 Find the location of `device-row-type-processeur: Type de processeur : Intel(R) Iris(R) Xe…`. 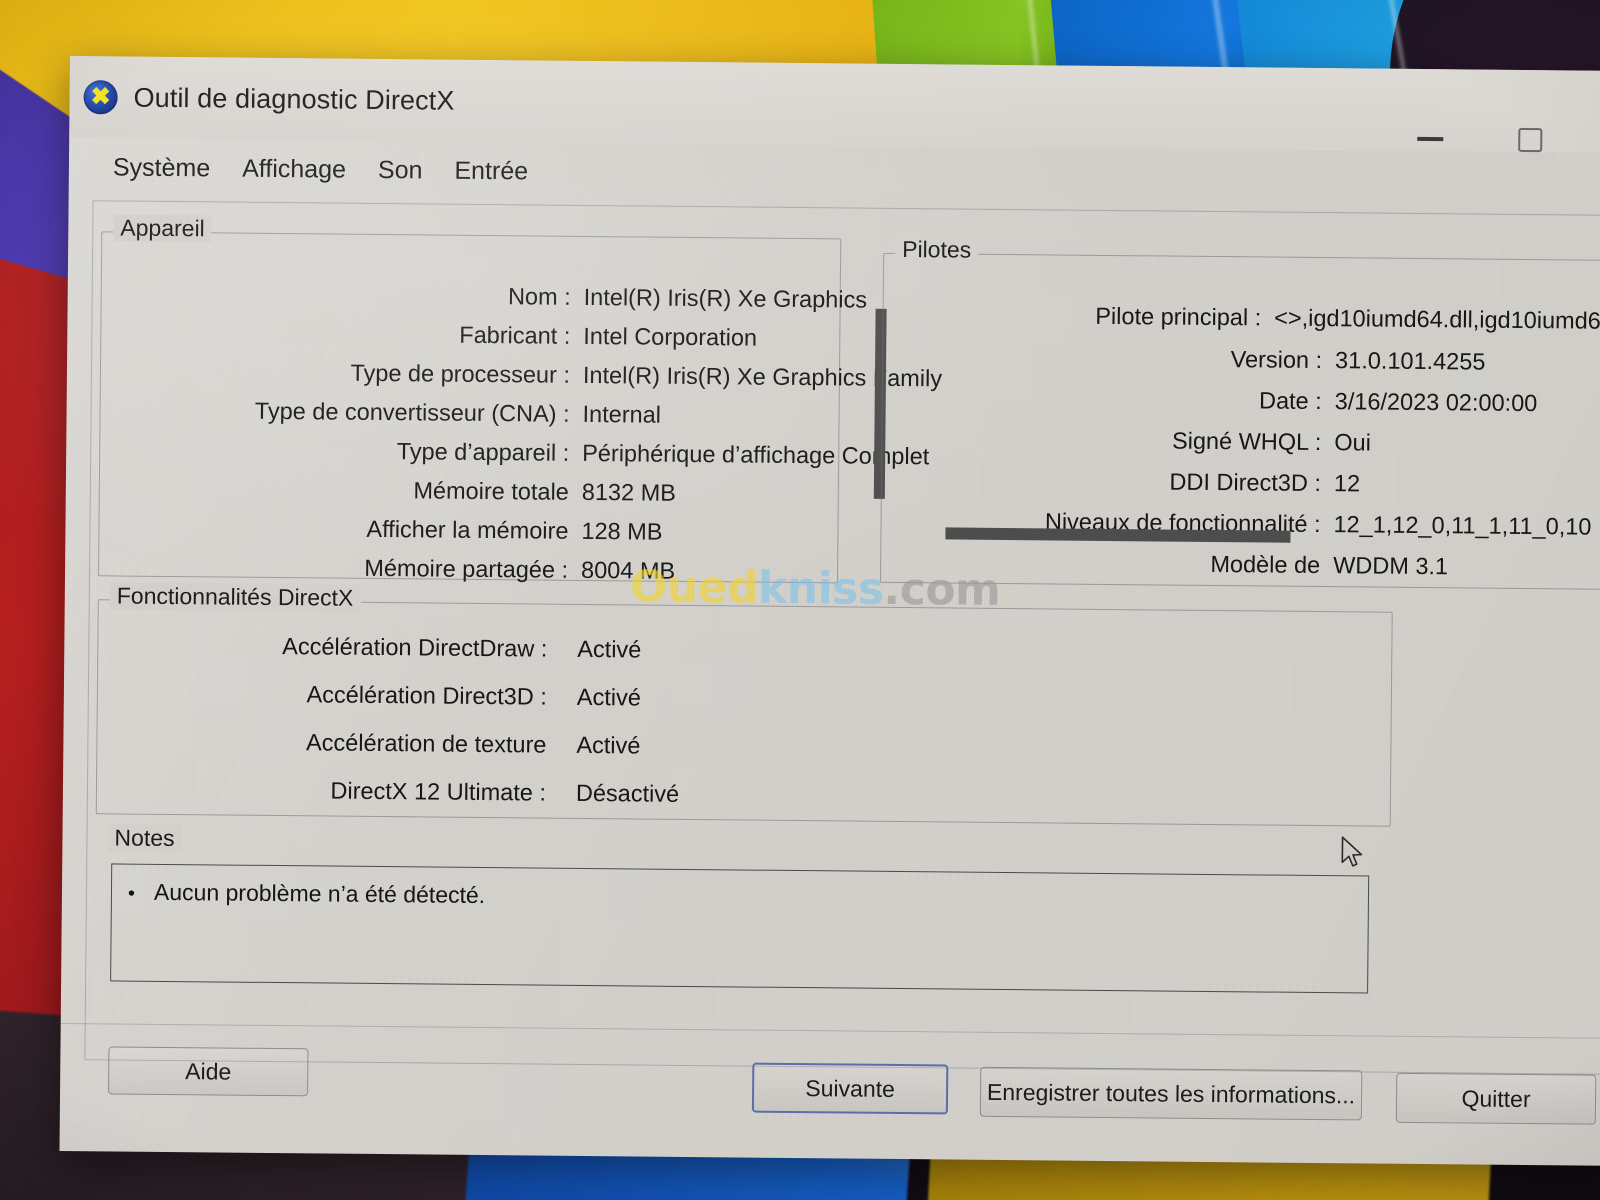

device-row-type-processeur: Type de processeur : Intel(R) Iris(R) Xe… is located at coordinates (521, 374).